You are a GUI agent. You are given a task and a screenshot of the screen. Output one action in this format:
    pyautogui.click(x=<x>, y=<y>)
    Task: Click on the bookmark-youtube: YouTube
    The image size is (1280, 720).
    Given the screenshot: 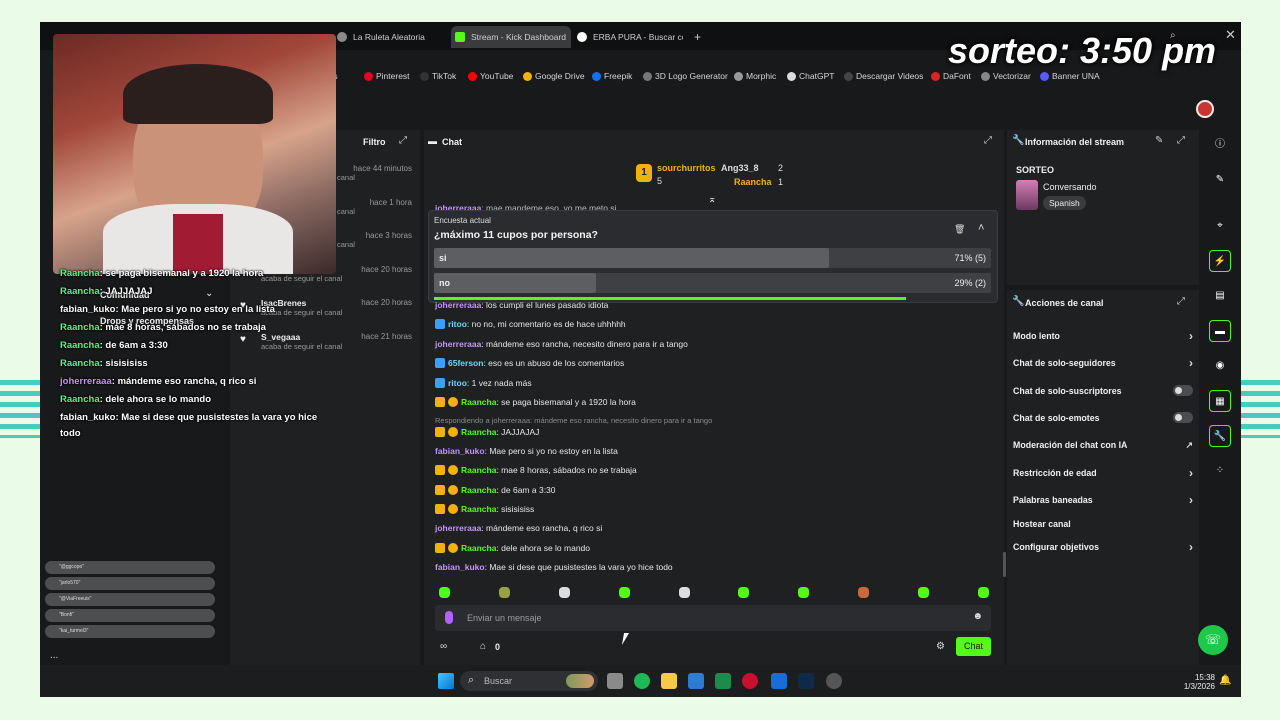 What is the action you would take?
    pyautogui.click(x=490, y=76)
    